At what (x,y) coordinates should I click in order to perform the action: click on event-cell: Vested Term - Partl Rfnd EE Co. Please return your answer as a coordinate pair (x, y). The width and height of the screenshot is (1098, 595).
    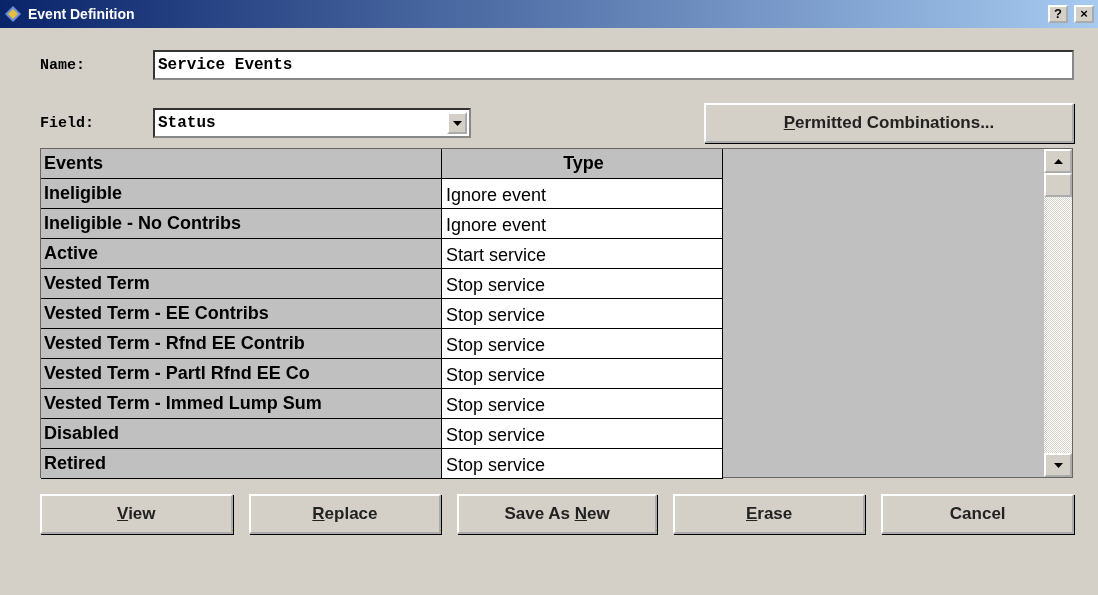
    Looking at the image, I should click on (241, 374).